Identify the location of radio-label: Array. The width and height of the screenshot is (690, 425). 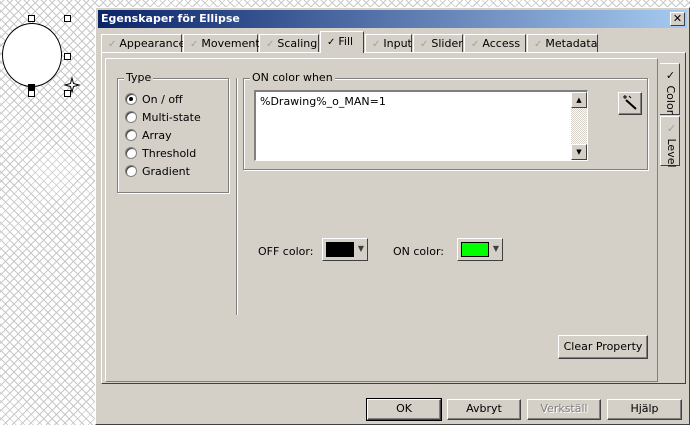
(157, 135).